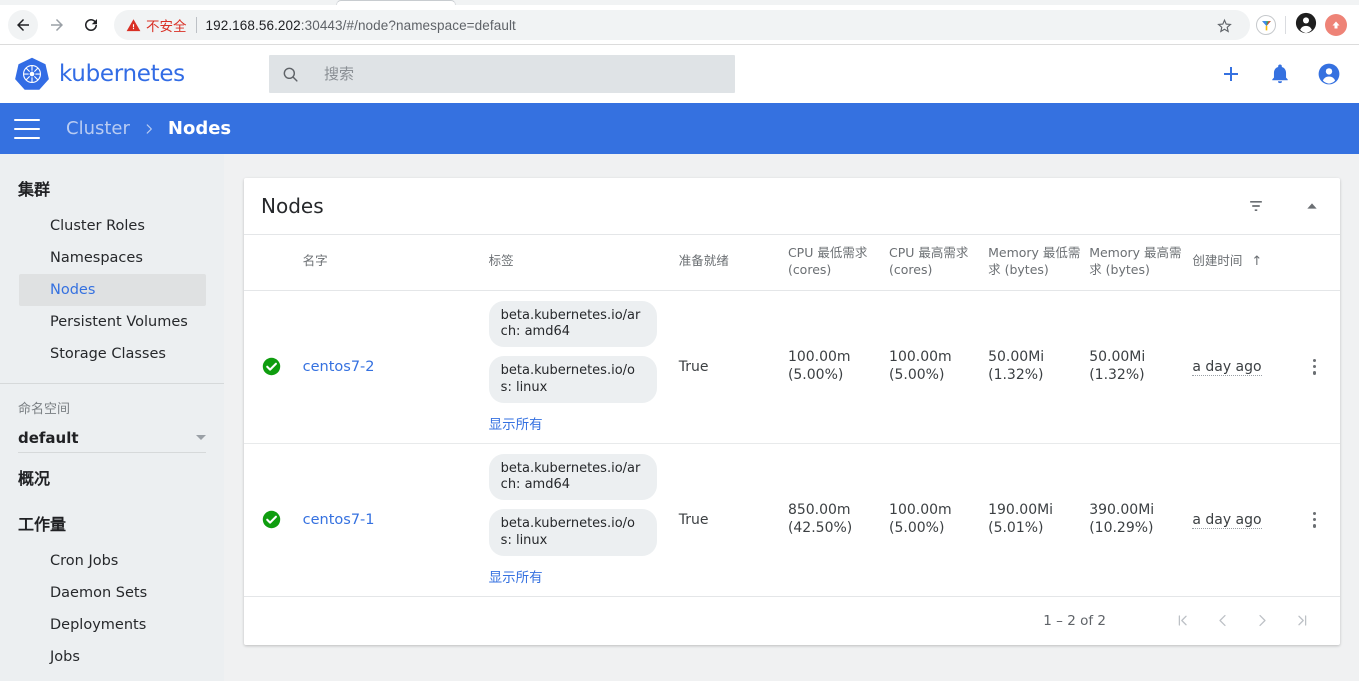 The image size is (1359, 681). What do you see at coordinates (1121, 527) in the screenshot?
I see `mem-max-percent: (10.29%)` at bounding box center [1121, 527].